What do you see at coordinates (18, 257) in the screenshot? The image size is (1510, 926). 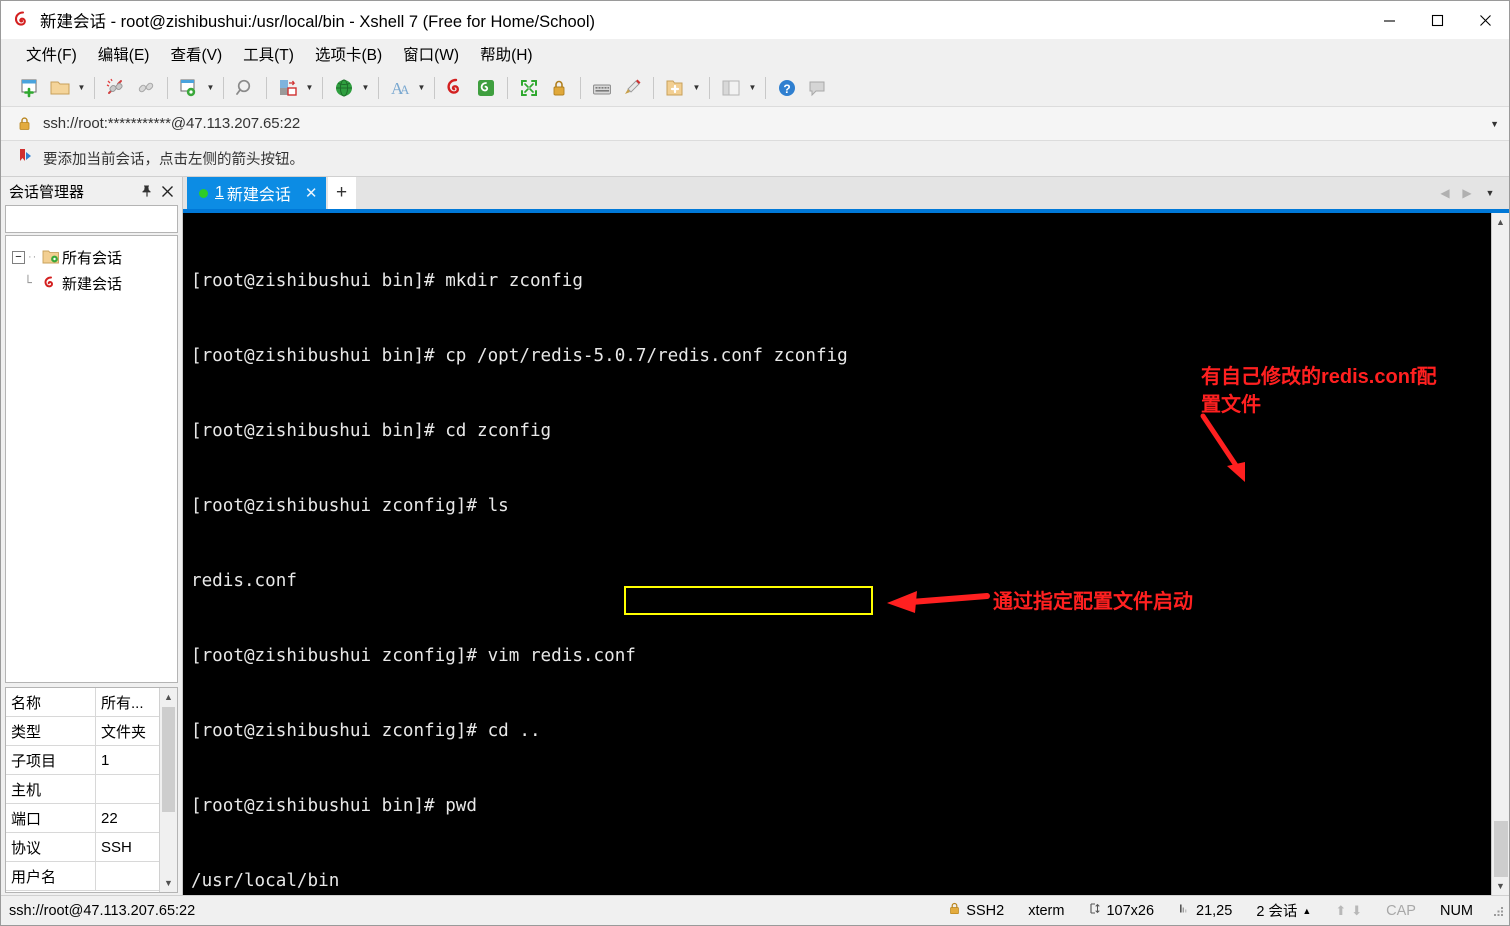 I see `tree-expander-icon: −` at bounding box center [18, 257].